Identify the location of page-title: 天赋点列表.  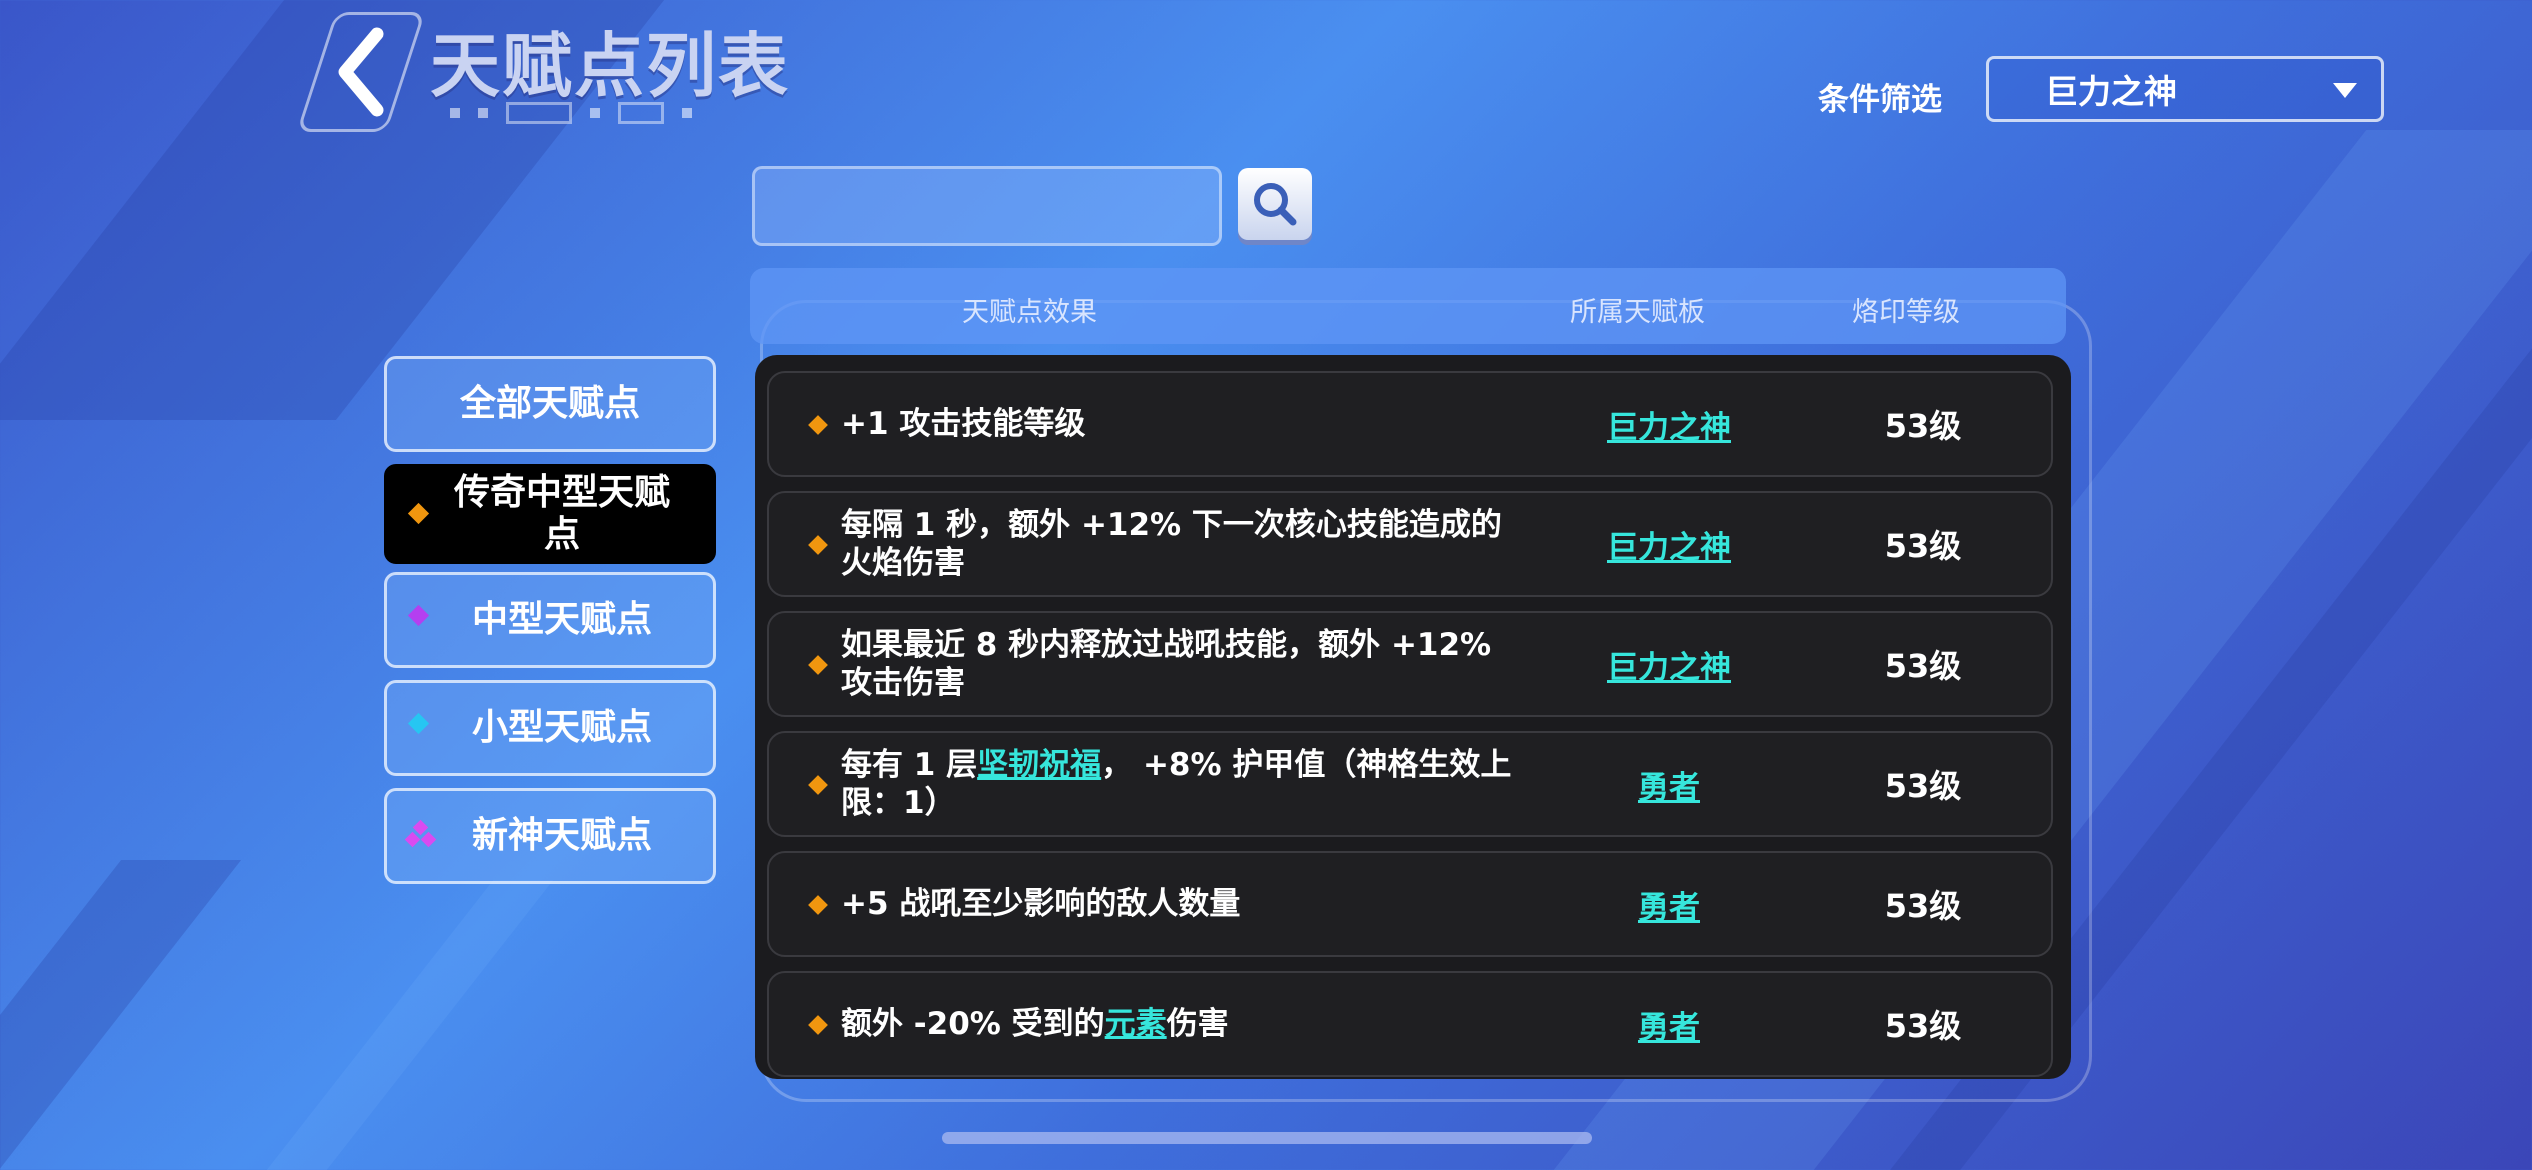
(610, 66).